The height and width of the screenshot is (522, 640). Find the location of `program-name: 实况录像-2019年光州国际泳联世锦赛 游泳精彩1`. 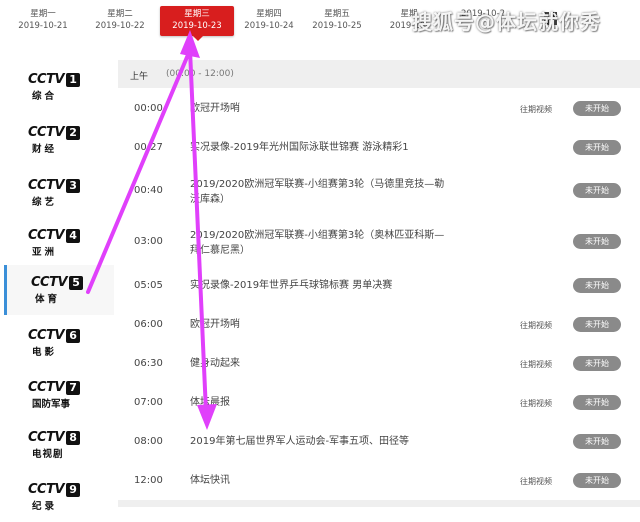

program-name: 实况录像-2019年光州国际泳联世锦赛 游泳精彩1 is located at coordinates (325, 147).